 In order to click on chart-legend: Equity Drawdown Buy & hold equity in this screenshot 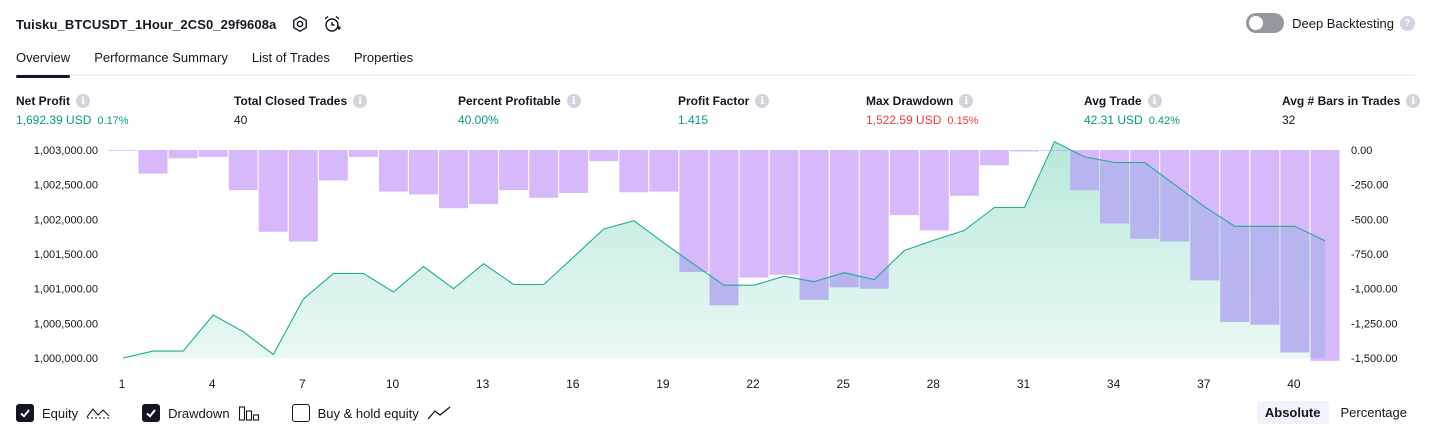, I will do `click(249, 413)`.